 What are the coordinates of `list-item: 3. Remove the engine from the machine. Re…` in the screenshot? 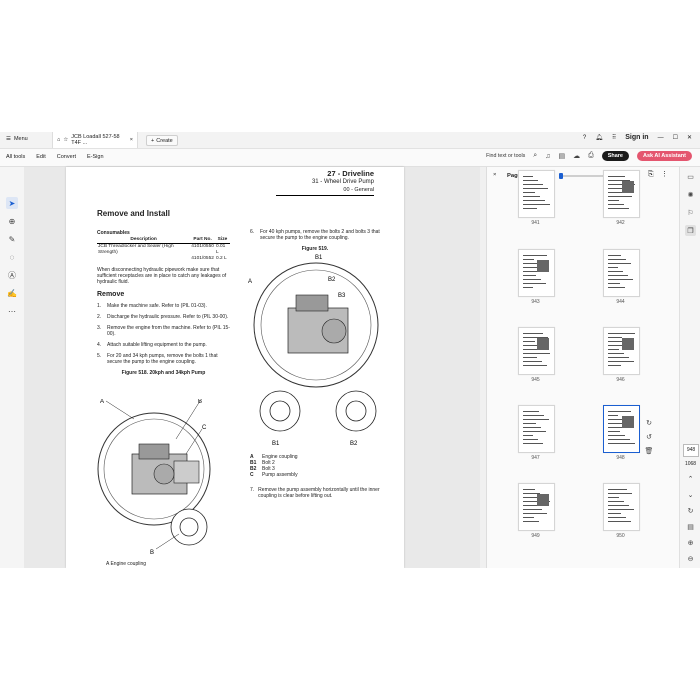 It's located at (163, 331).